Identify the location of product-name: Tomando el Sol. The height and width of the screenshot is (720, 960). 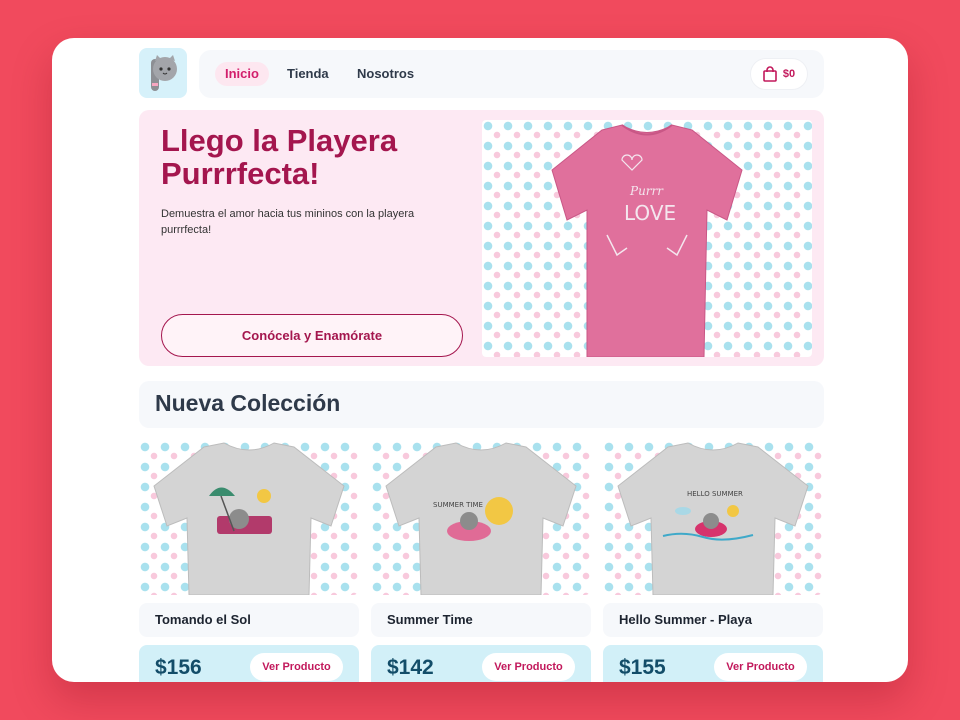
(203, 619).